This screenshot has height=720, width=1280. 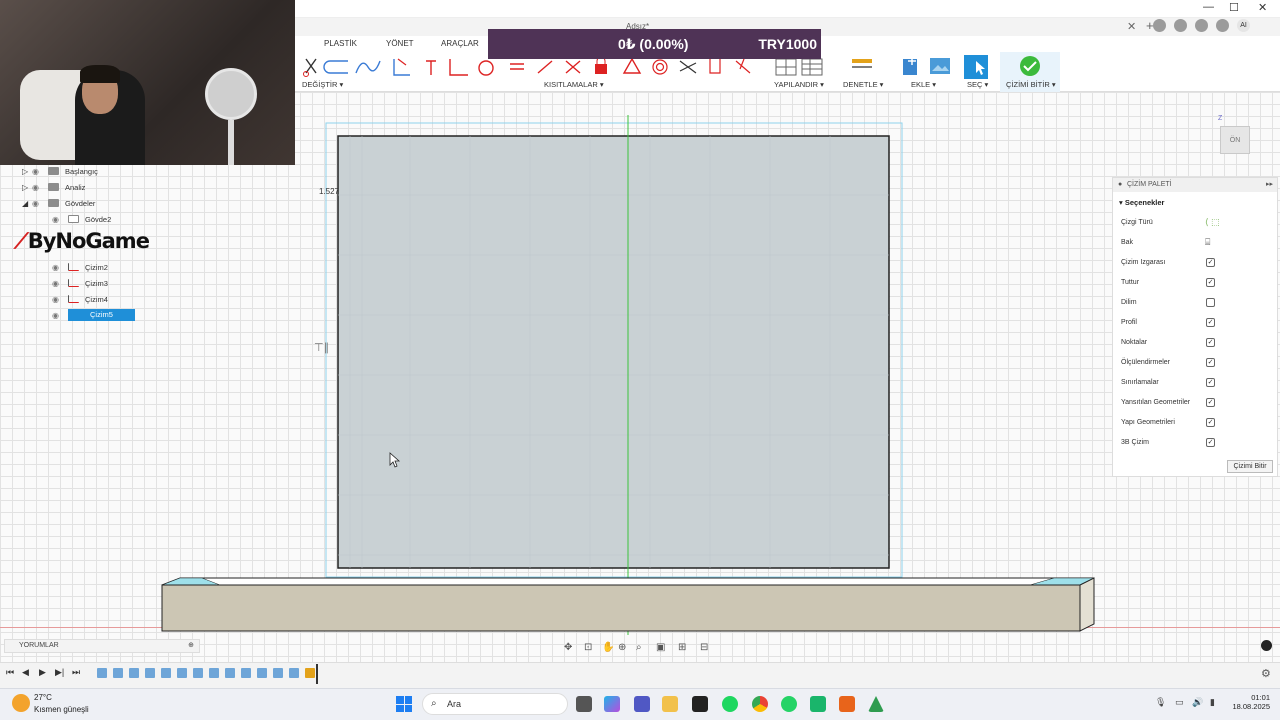 What do you see at coordinates (1266, 645) in the screenshot?
I see `feedback-icon` at bounding box center [1266, 645].